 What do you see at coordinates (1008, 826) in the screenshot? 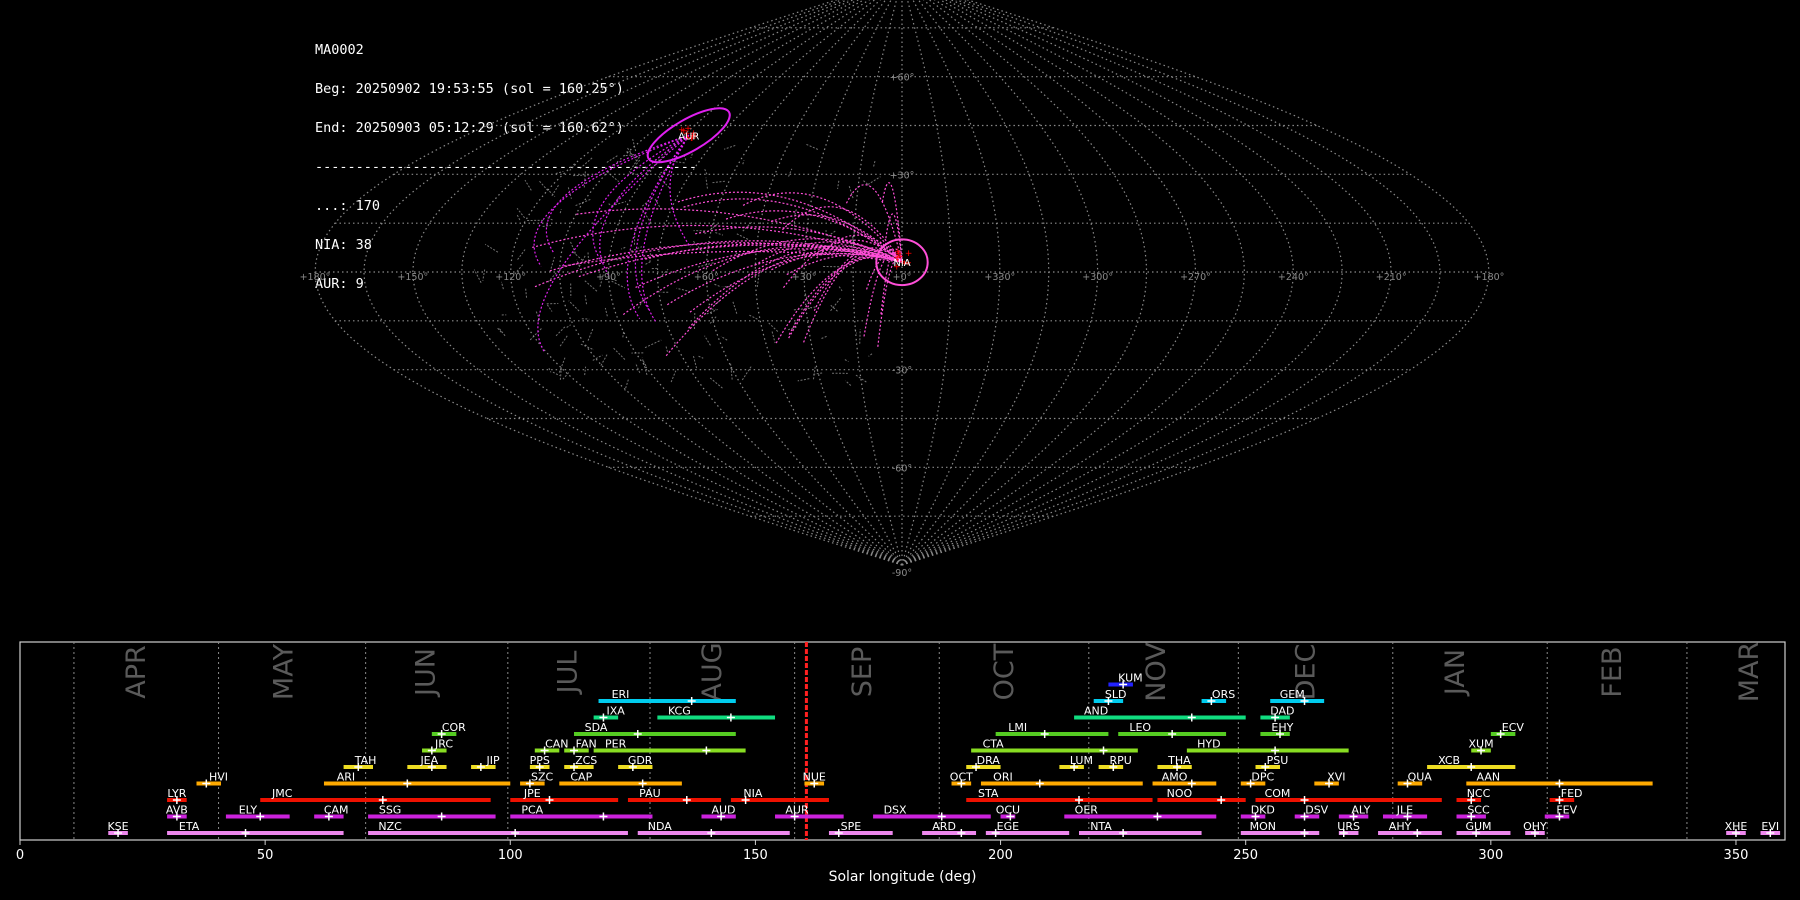
I see `shower-label: EGE` at bounding box center [1008, 826].